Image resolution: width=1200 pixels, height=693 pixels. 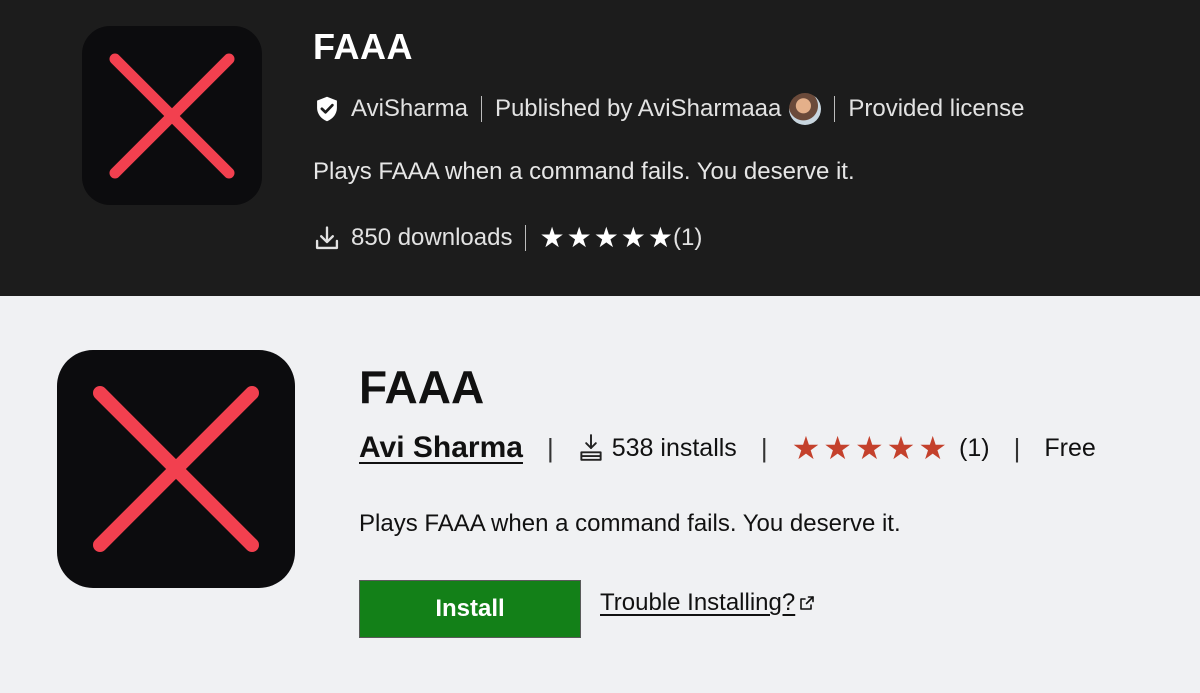 What do you see at coordinates (591, 448) in the screenshot?
I see `install-icon` at bounding box center [591, 448].